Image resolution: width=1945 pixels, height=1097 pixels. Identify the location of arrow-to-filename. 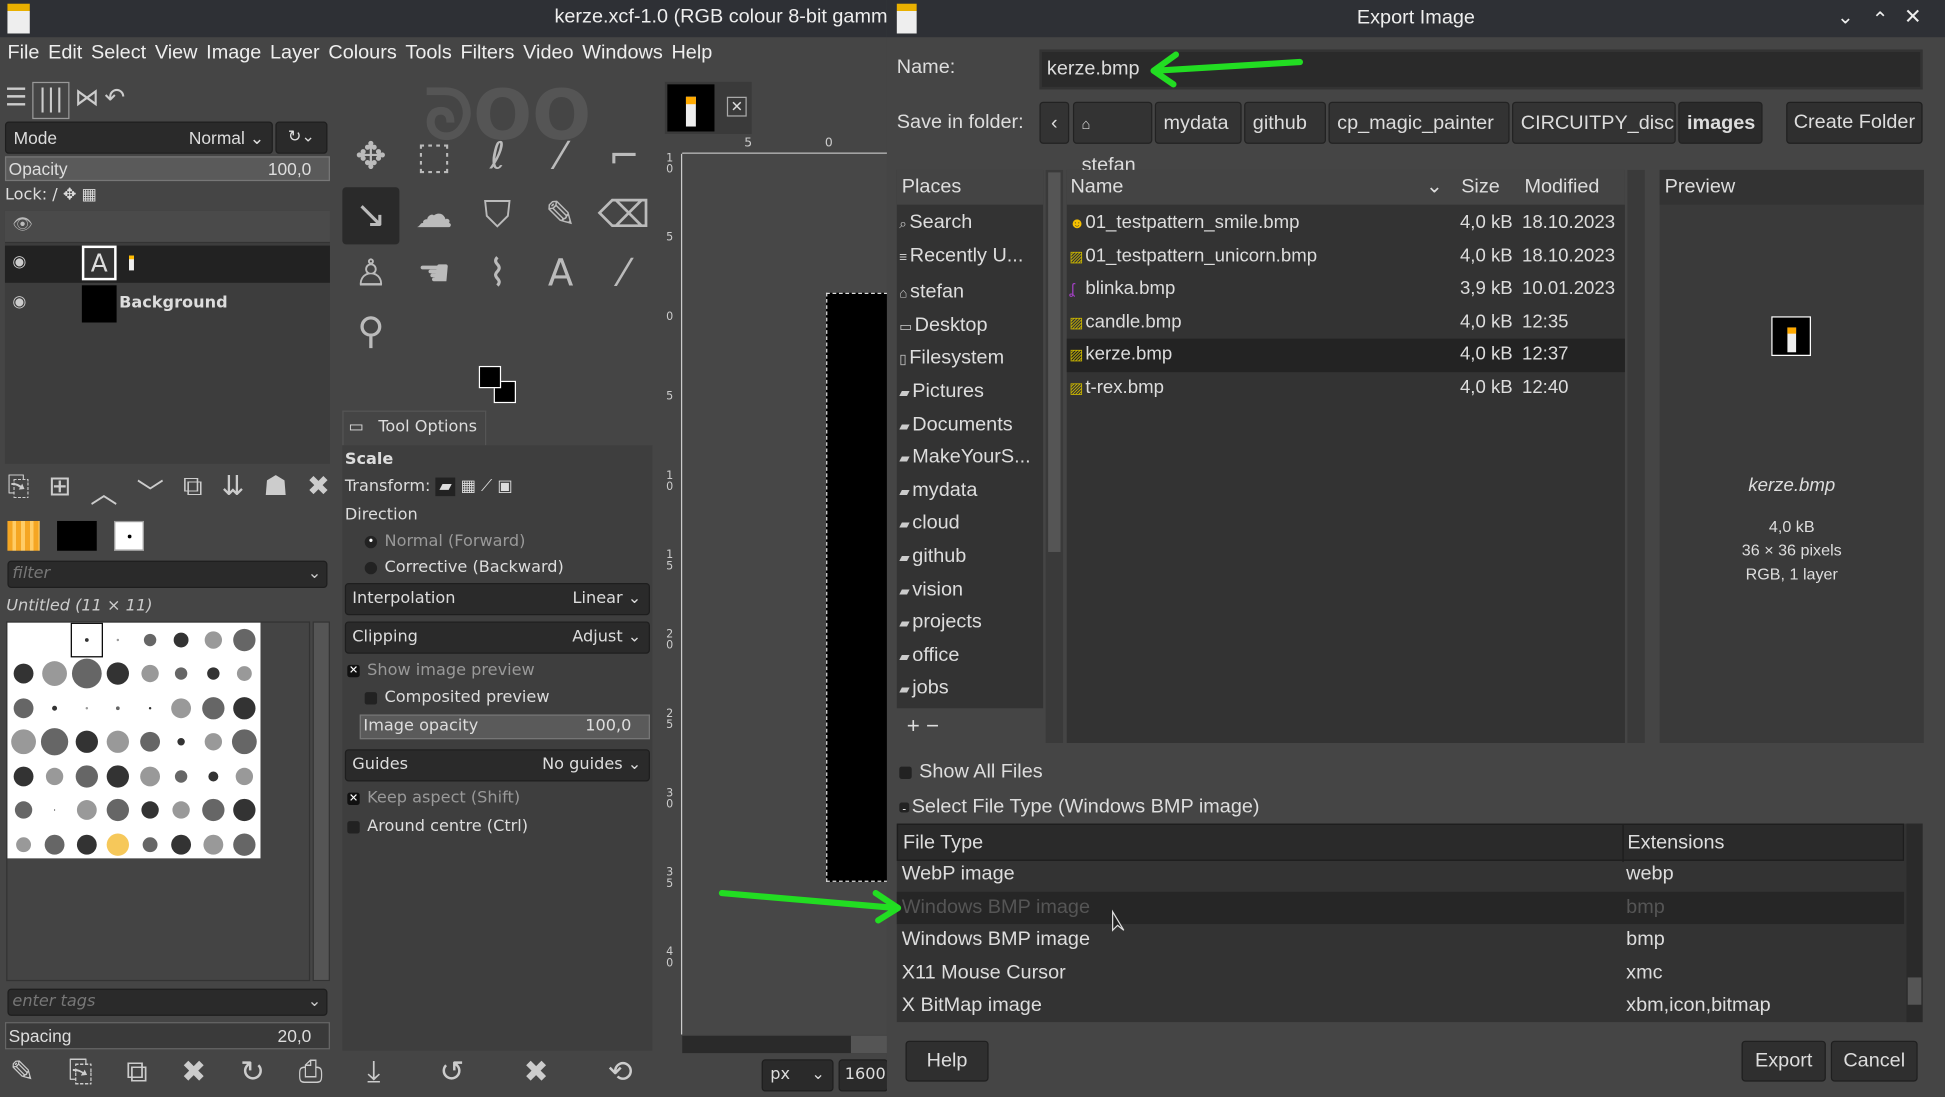
(1227, 69).